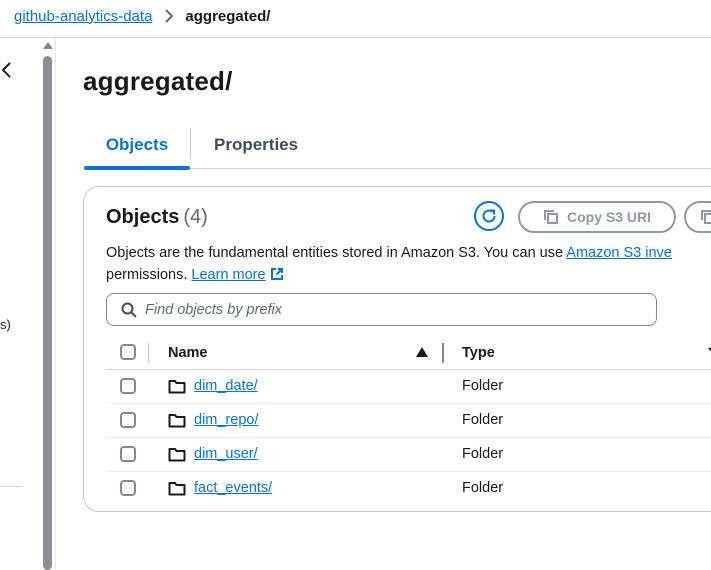 The width and height of the screenshot is (711, 570). What do you see at coordinates (355, 37) in the screenshot?
I see `header-divider` at bounding box center [355, 37].